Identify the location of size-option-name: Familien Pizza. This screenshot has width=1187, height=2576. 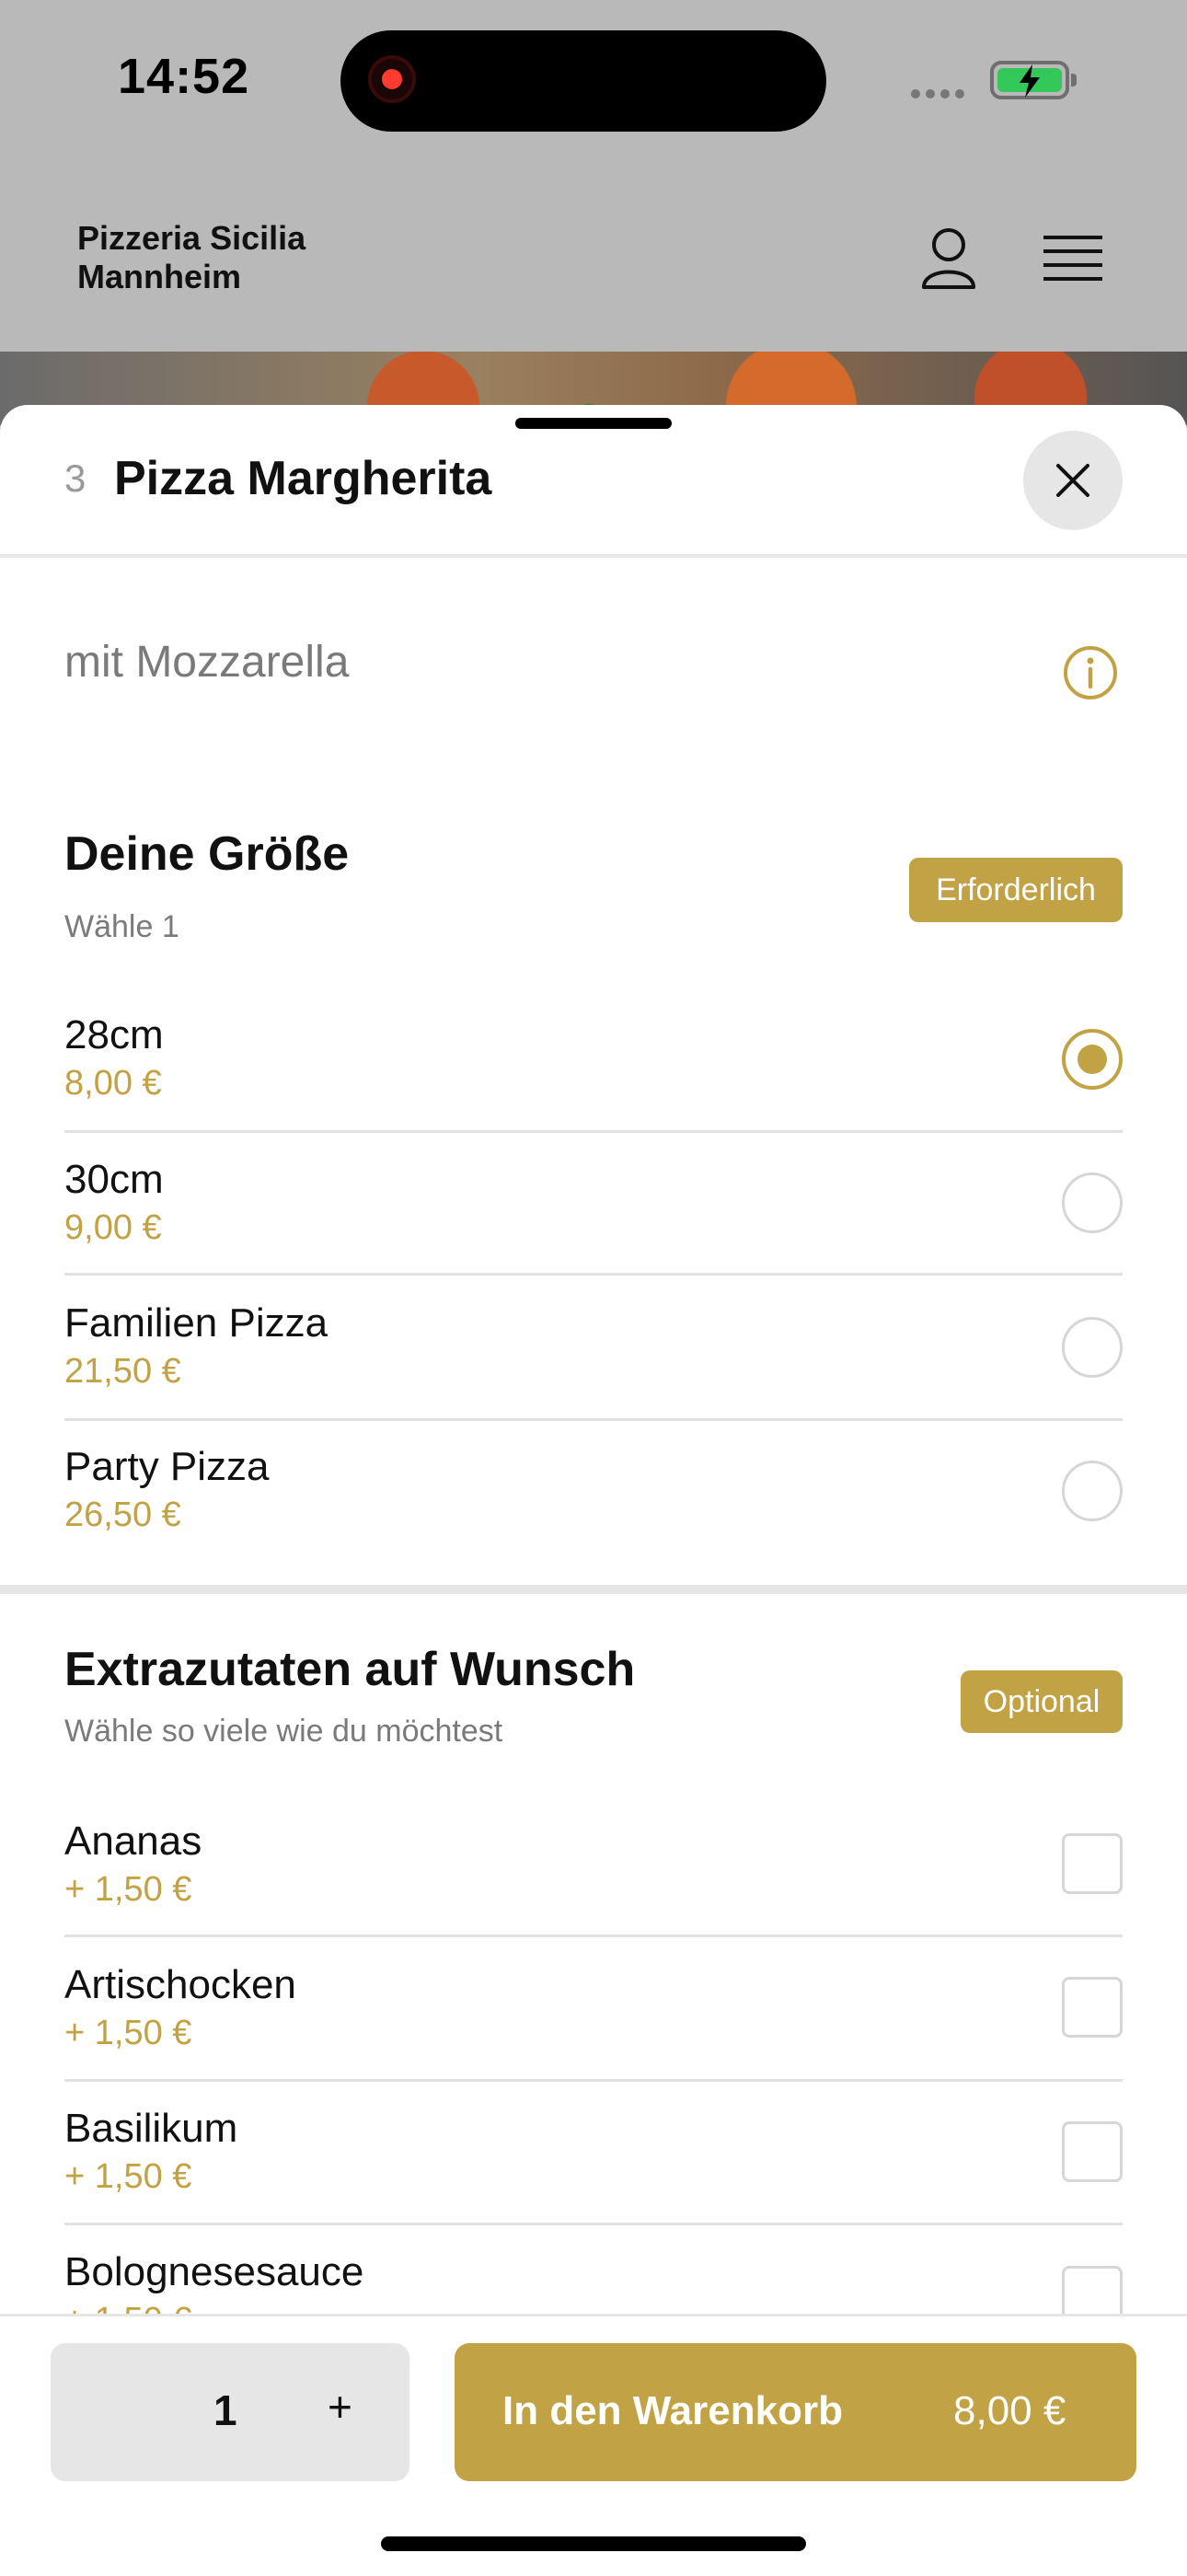
(196, 1323).